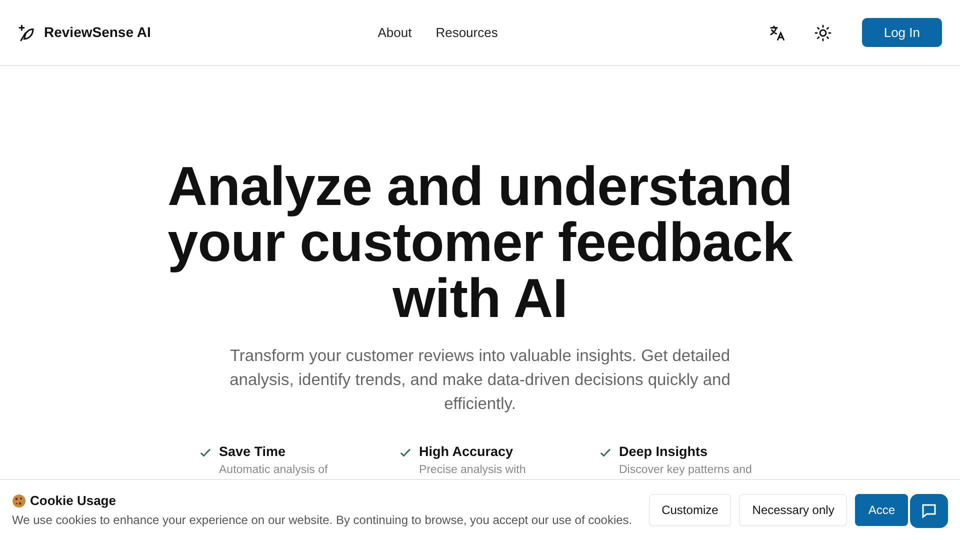  I want to click on brand-name: ReviewSense AI, so click(97, 32).